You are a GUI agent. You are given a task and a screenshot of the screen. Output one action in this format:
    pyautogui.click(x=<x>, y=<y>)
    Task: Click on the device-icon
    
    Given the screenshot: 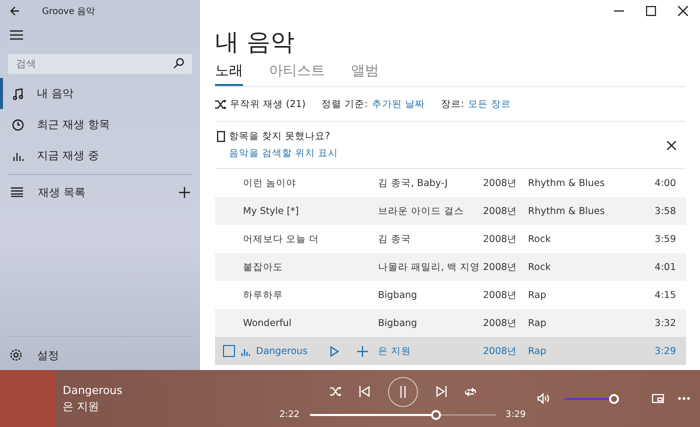 What is the action you would take?
    pyautogui.click(x=221, y=136)
    